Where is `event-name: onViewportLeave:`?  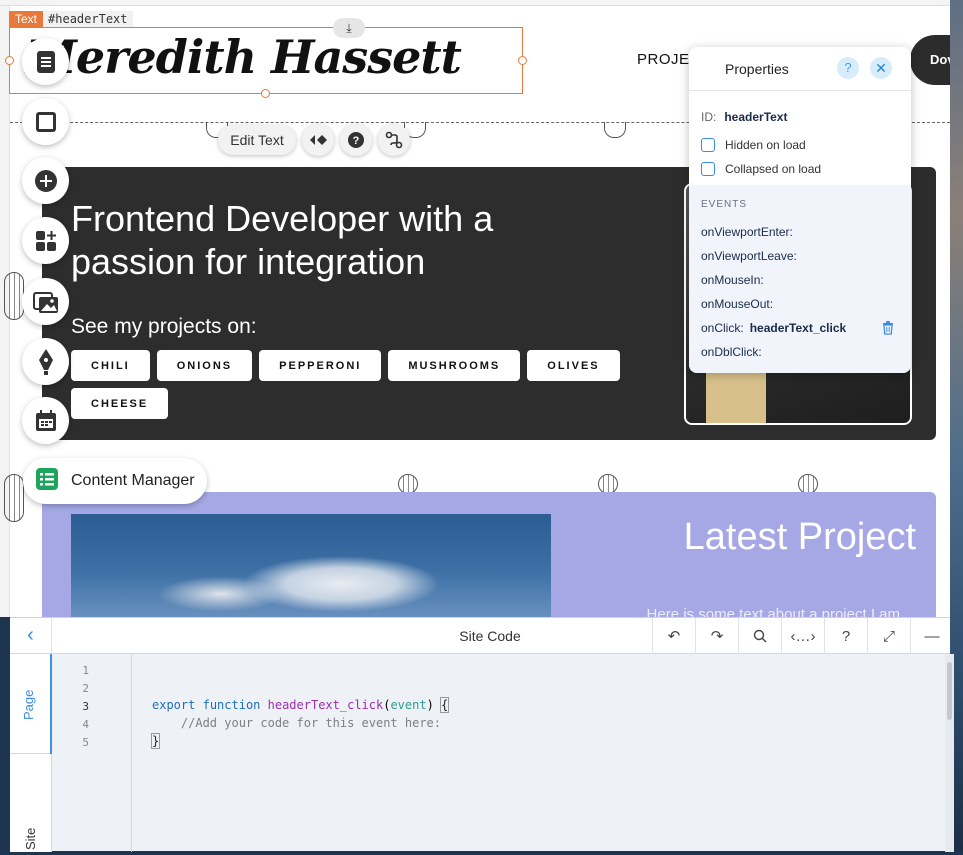
event-name: onViewportLeave: is located at coordinates (749, 256).